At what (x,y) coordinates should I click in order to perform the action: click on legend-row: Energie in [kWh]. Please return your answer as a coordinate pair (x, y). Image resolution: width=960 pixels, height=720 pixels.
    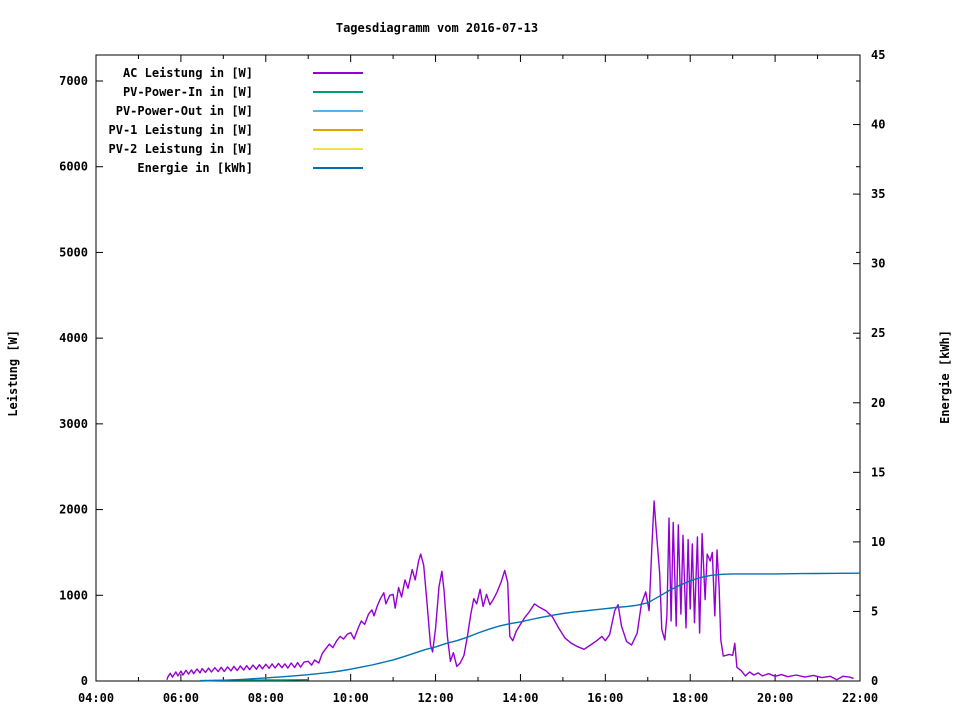
    Looking at the image, I should click on (228, 167).